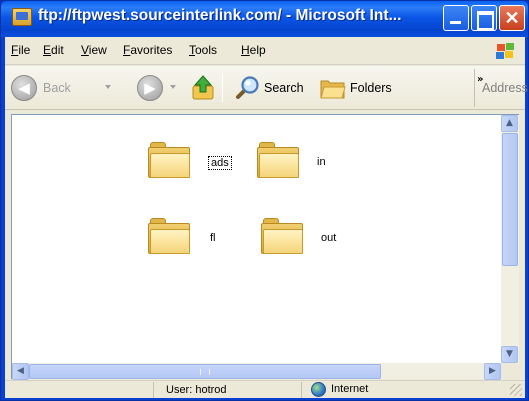 The image size is (529, 401). What do you see at coordinates (53, 50) in the screenshot?
I see `menu-edit: Edit` at bounding box center [53, 50].